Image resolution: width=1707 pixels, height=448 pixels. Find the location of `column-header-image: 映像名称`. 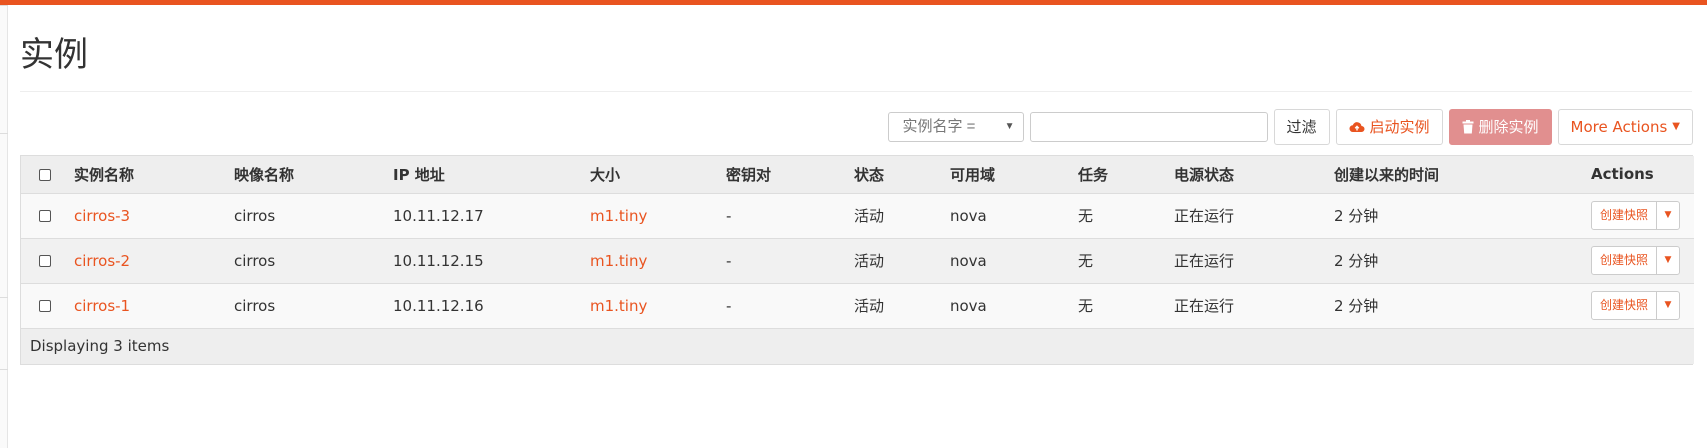

column-header-image: 映像名称 is located at coordinates (313, 174).